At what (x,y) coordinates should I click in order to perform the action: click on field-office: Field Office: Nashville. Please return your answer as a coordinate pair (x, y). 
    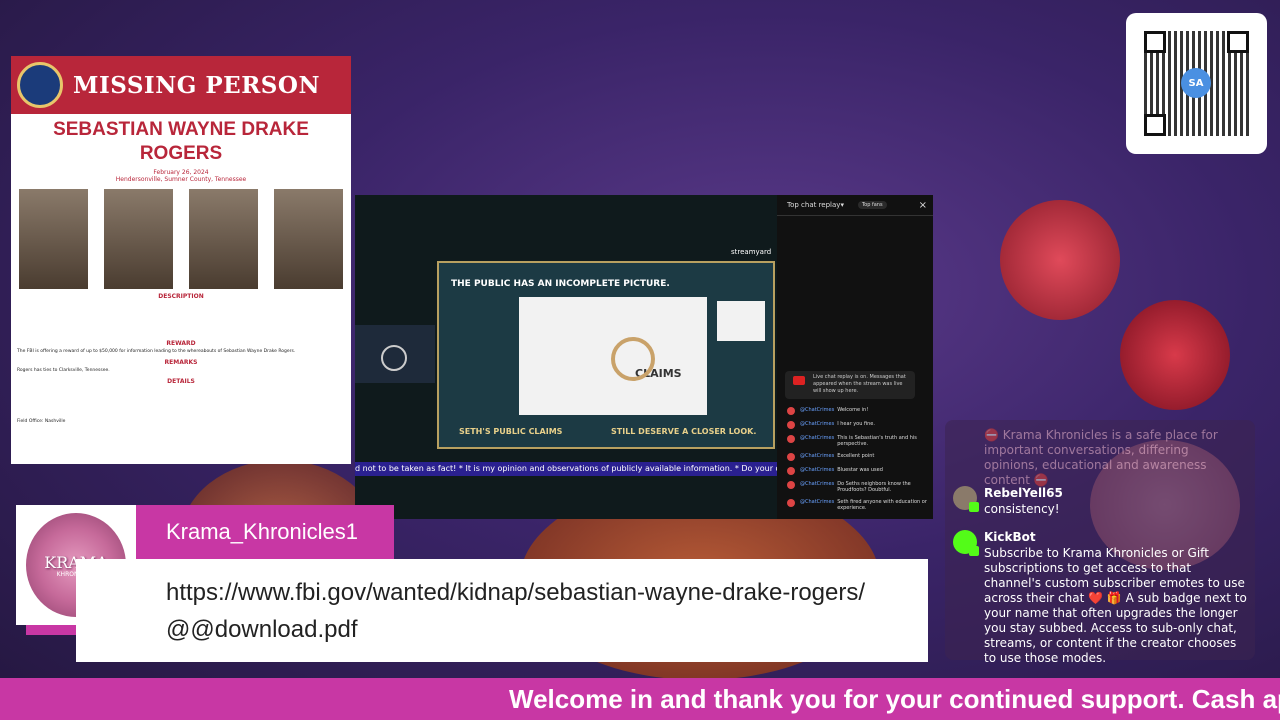
    Looking at the image, I should click on (41, 421).